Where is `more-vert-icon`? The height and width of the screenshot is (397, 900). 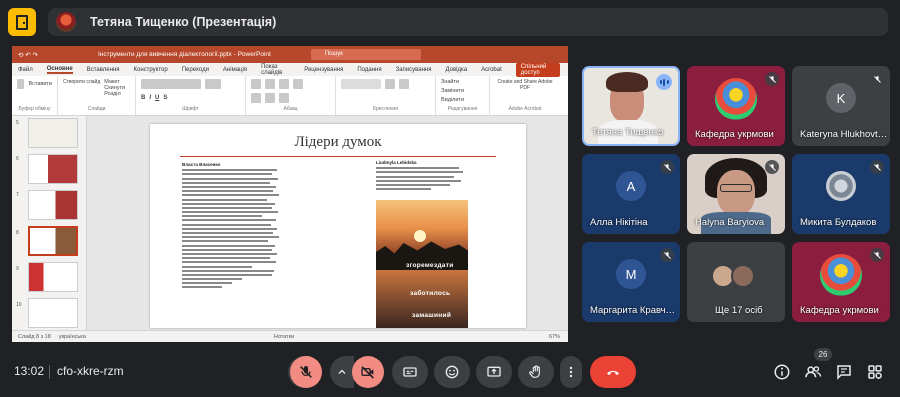 more-vert-icon is located at coordinates (571, 372).